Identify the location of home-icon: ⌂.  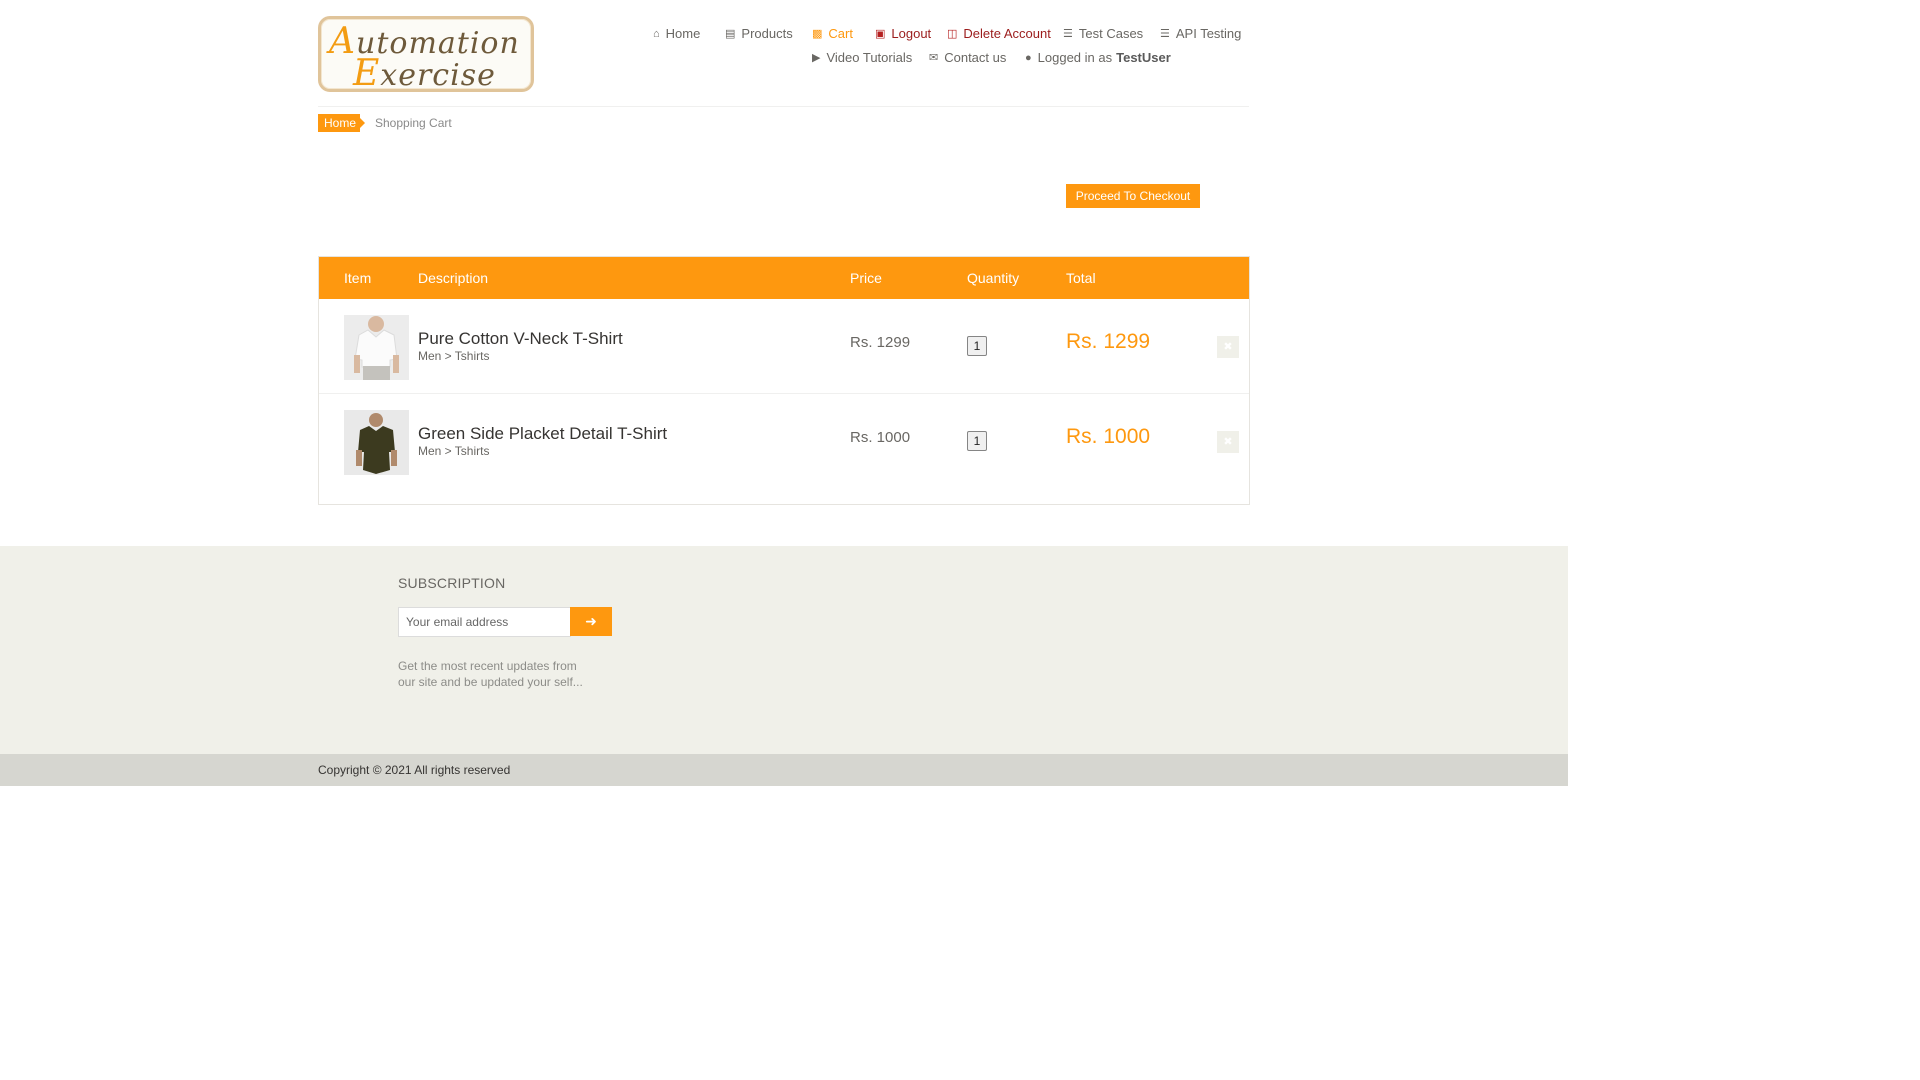
(656, 33).